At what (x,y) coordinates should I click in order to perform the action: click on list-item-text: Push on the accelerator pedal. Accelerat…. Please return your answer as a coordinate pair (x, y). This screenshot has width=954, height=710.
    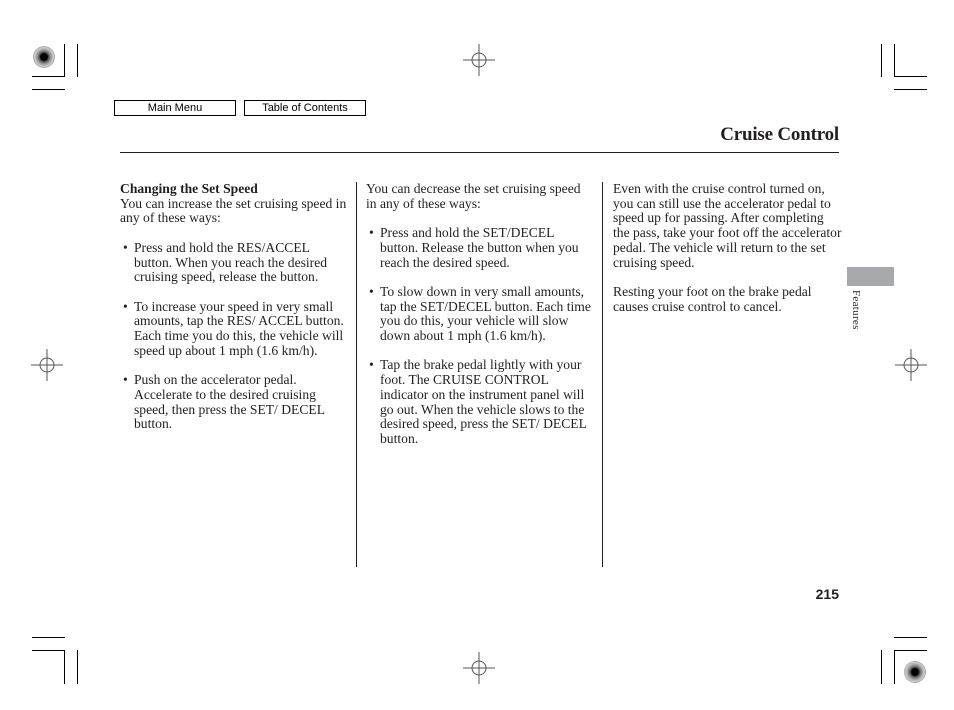
    Looking at the image, I should click on (229, 402).